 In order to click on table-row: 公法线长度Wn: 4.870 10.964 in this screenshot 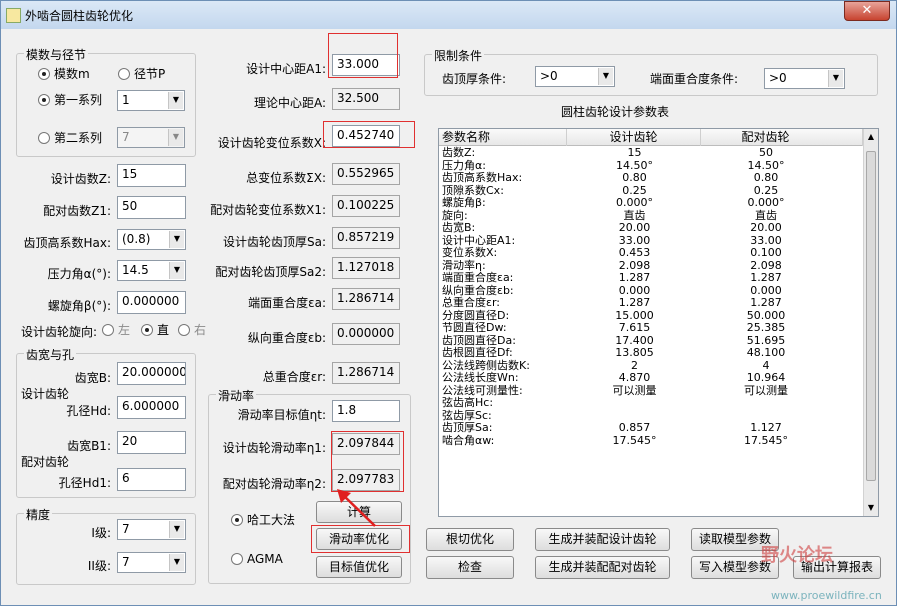, I will do `click(651, 378)`.